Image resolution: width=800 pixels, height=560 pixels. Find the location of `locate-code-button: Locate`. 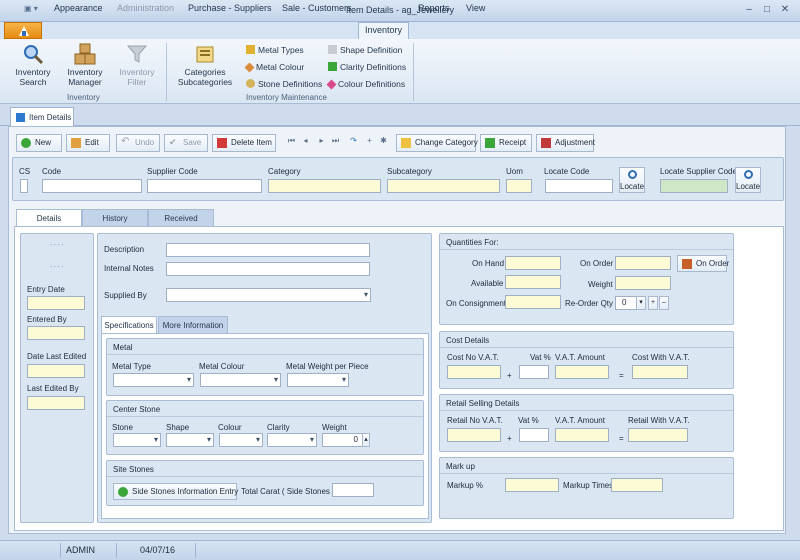

locate-code-button: Locate is located at coordinates (632, 180).